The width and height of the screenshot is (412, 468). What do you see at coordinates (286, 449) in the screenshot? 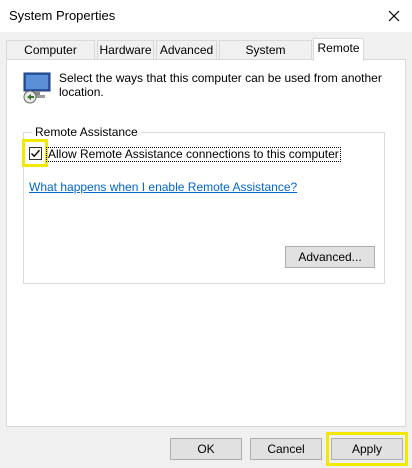
I see `cancel-button: Cancel` at bounding box center [286, 449].